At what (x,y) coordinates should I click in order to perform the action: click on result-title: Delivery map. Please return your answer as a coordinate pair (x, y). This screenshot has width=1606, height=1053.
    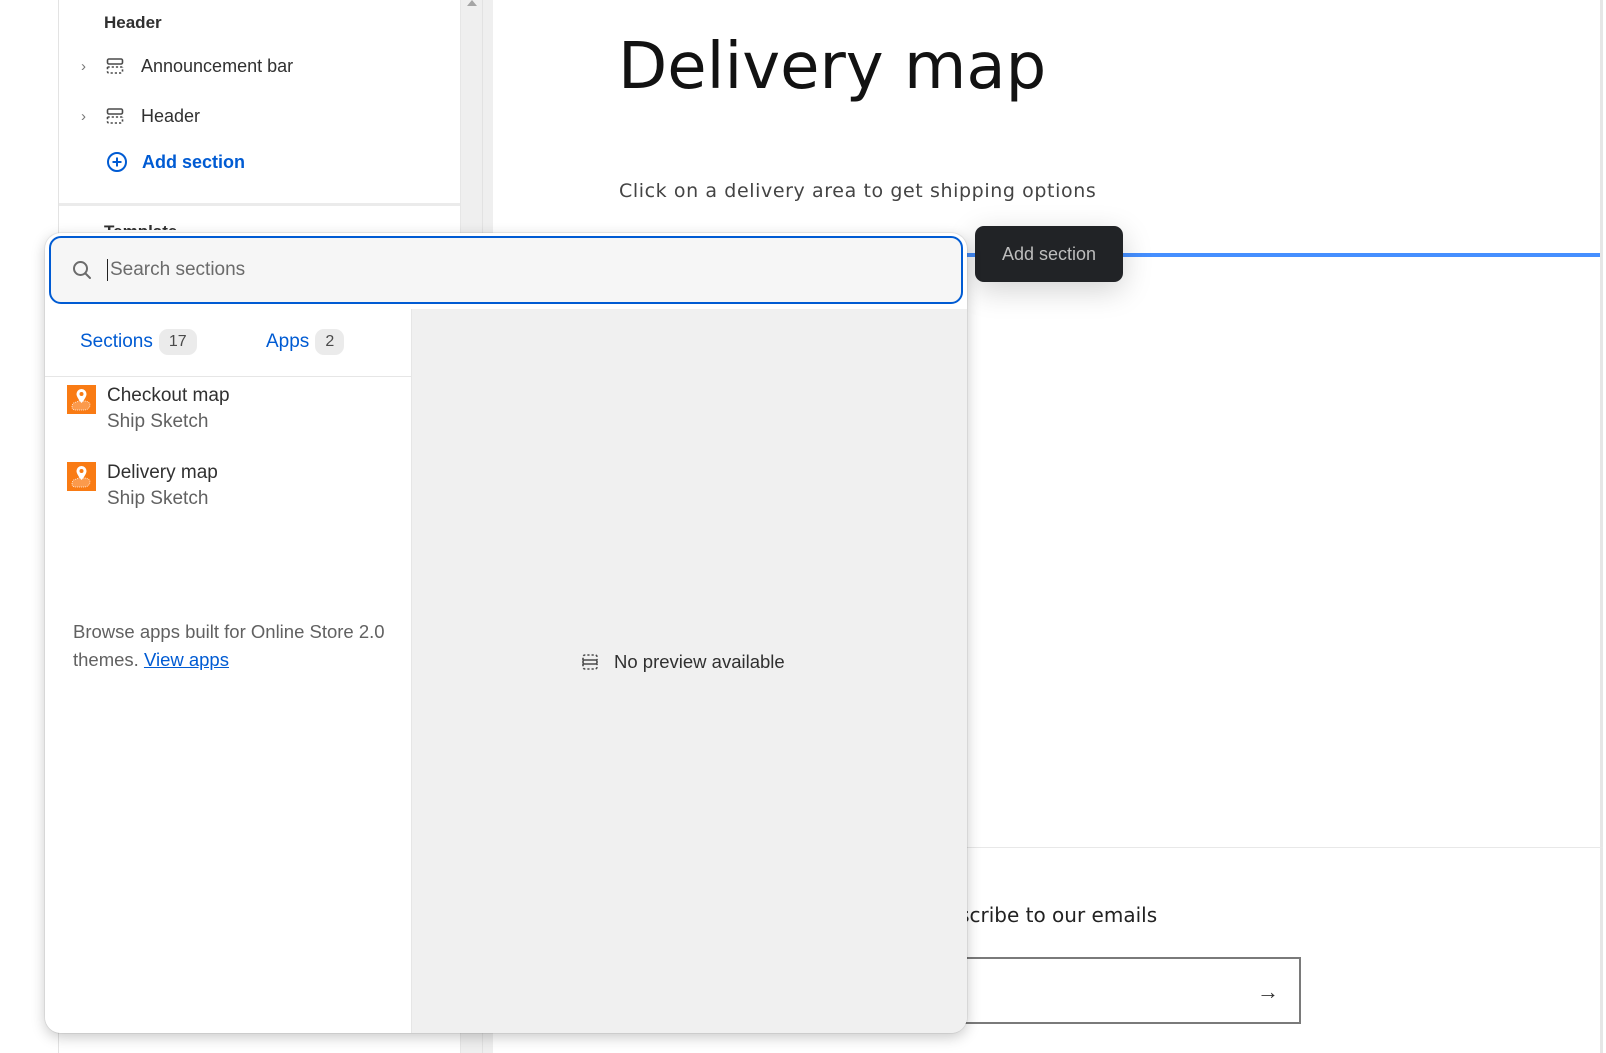
    Looking at the image, I should click on (162, 472).